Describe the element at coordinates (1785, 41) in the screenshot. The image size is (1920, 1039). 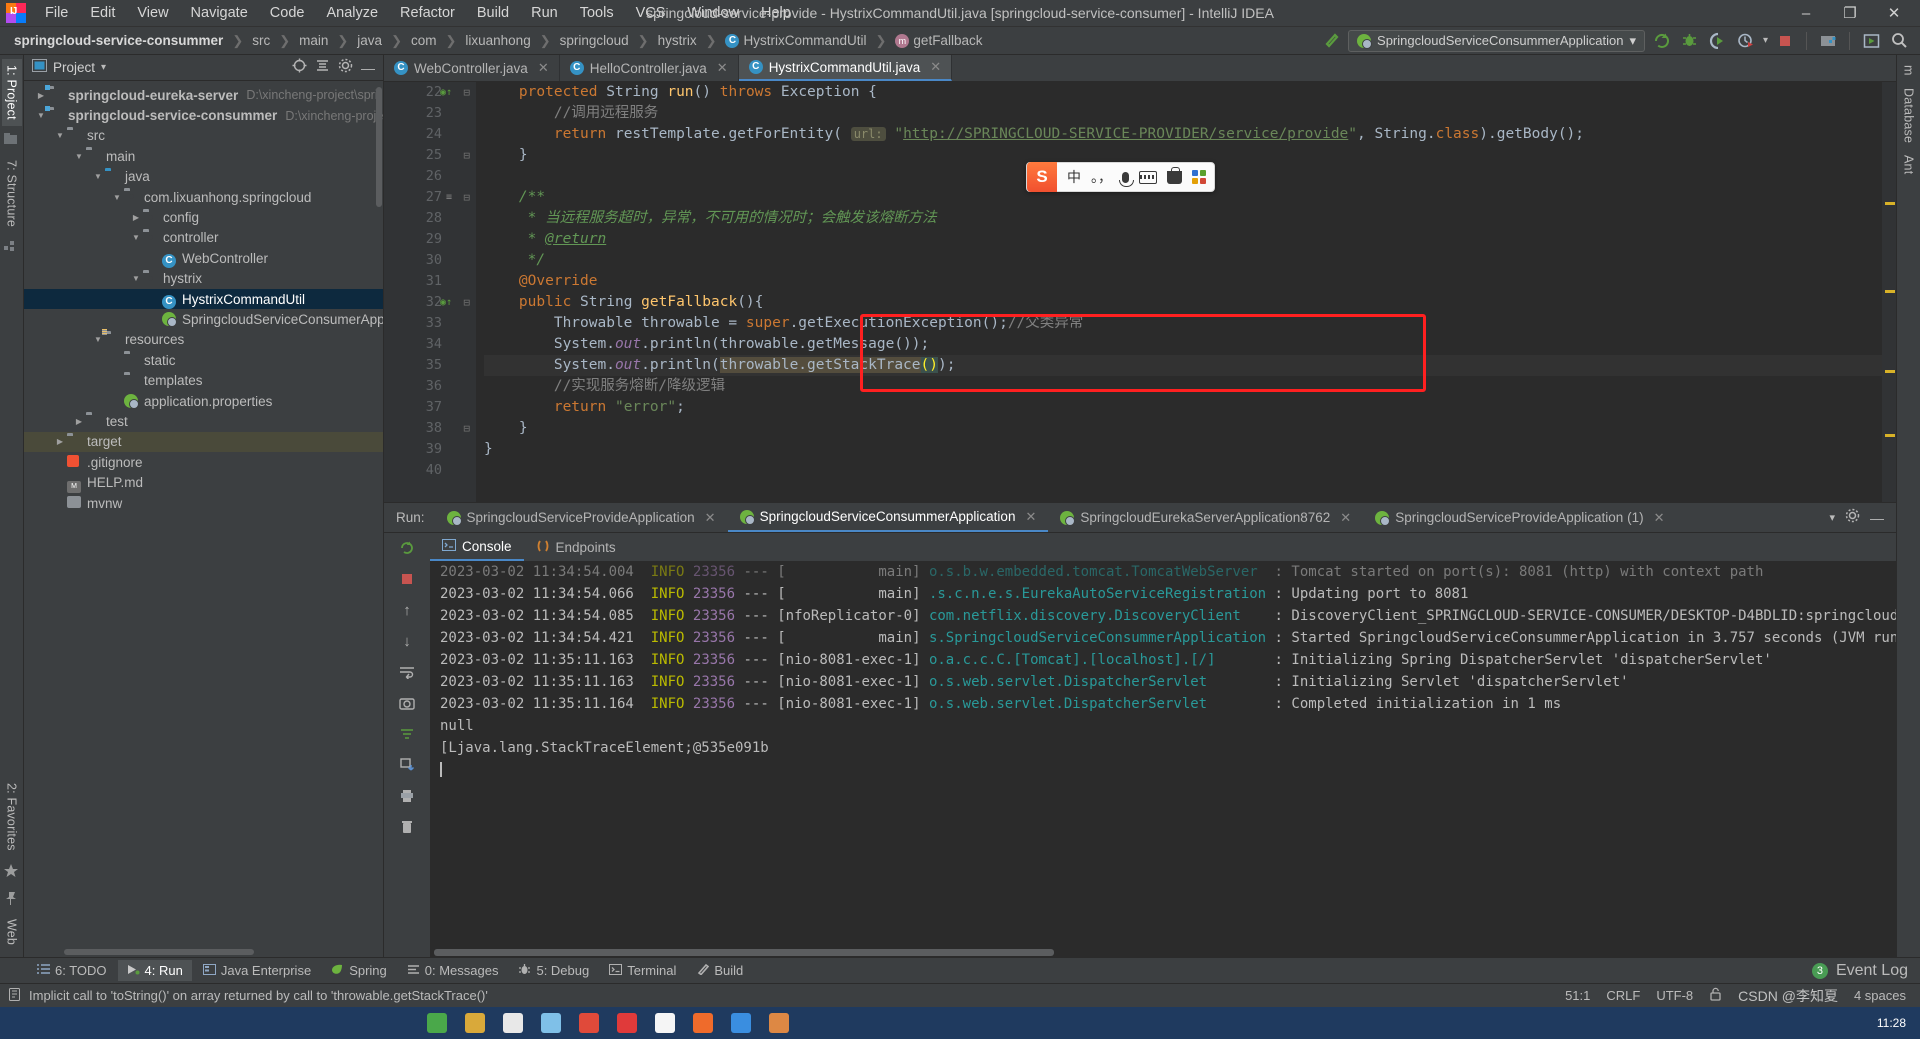
I see `stop-icon` at that location.